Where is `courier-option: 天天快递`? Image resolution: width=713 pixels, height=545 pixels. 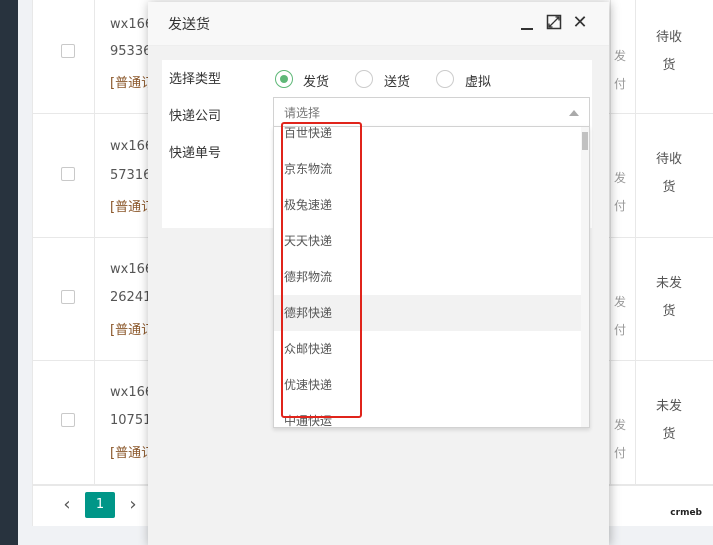 courier-option: 天天快递 is located at coordinates (427, 241).